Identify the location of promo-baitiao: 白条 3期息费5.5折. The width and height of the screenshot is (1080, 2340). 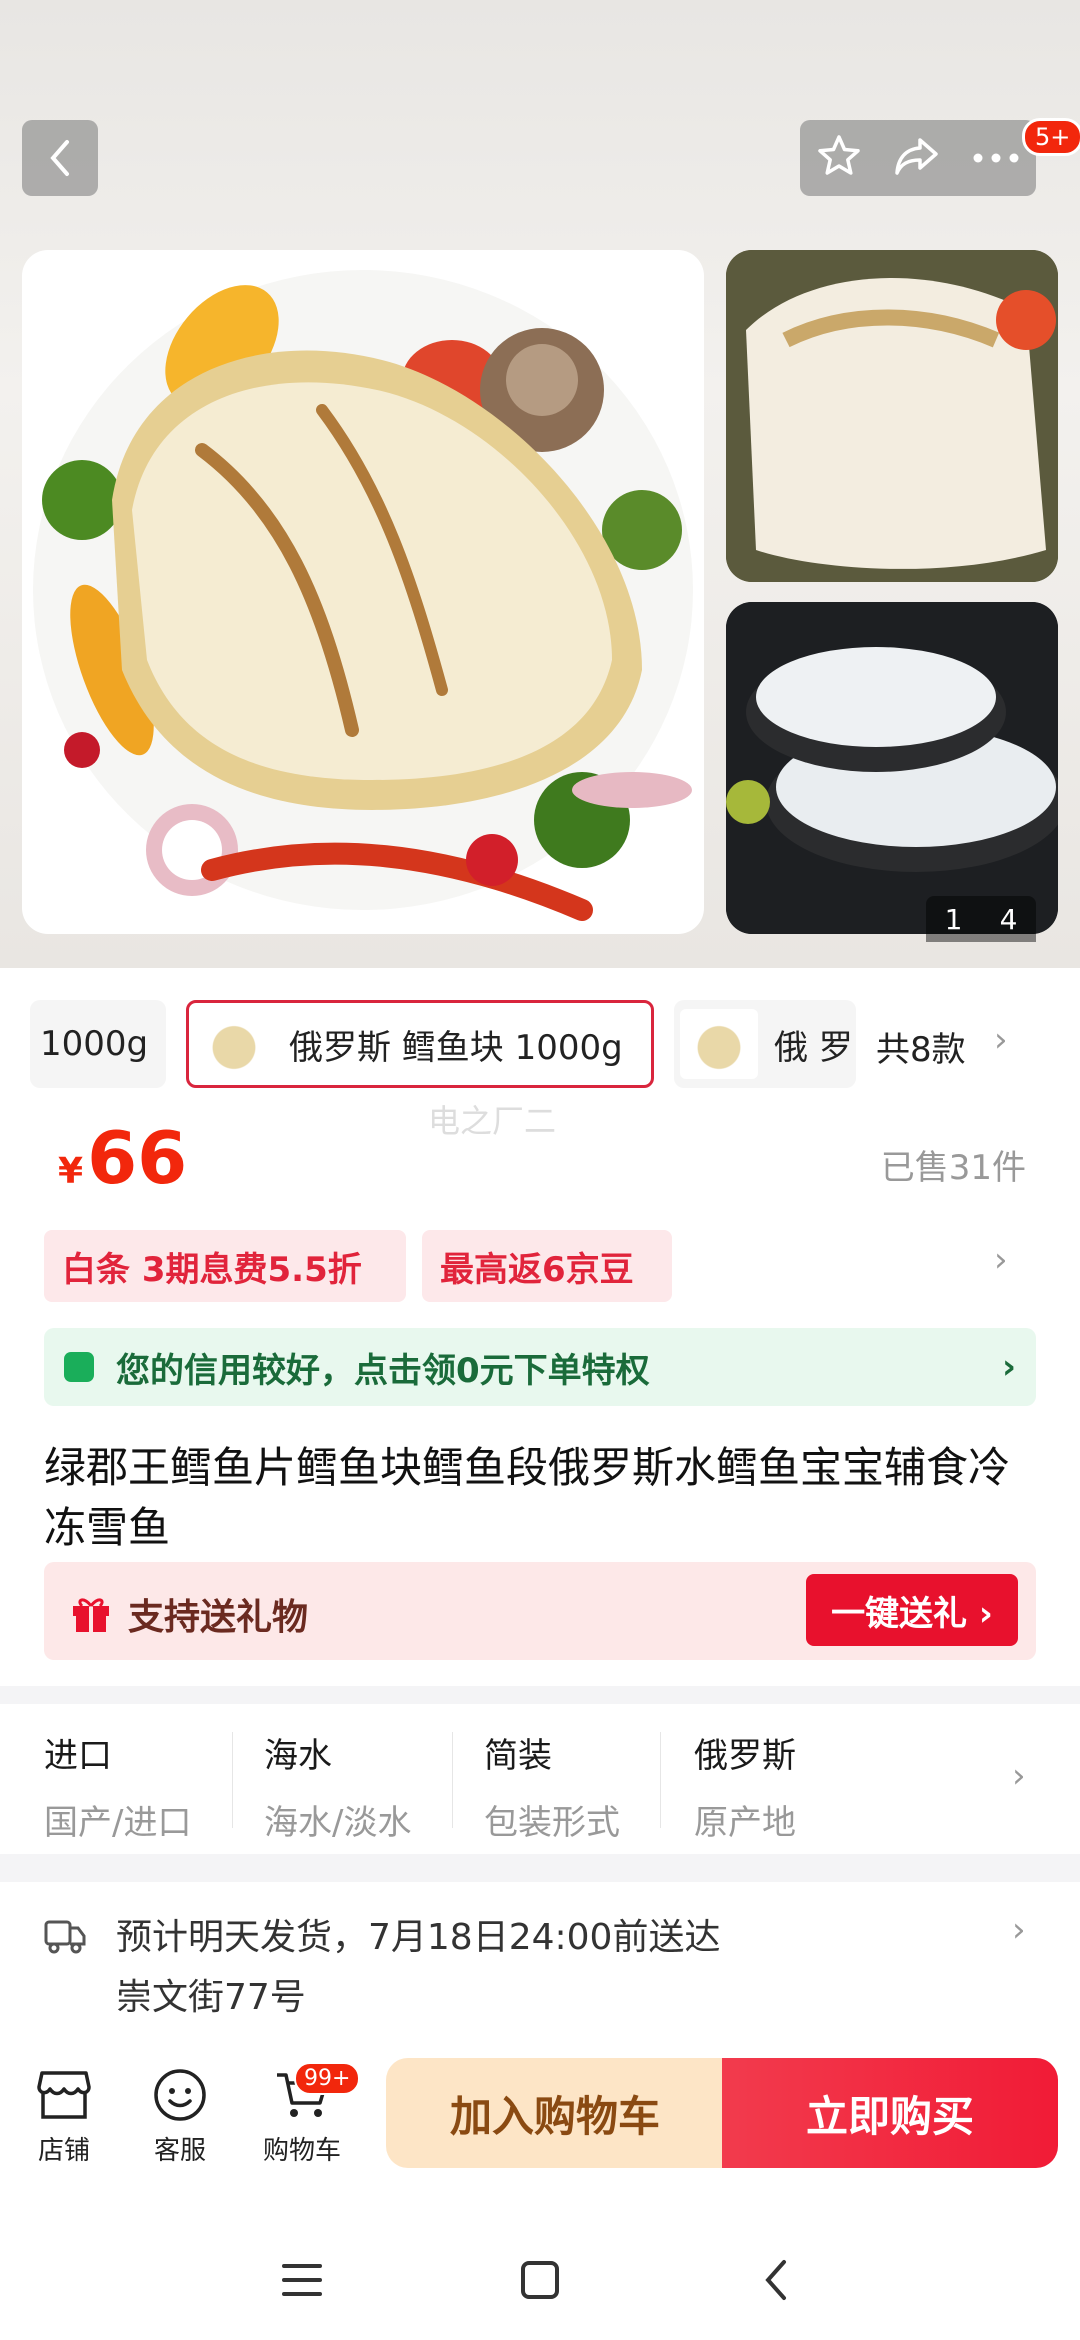
(225, 1266).